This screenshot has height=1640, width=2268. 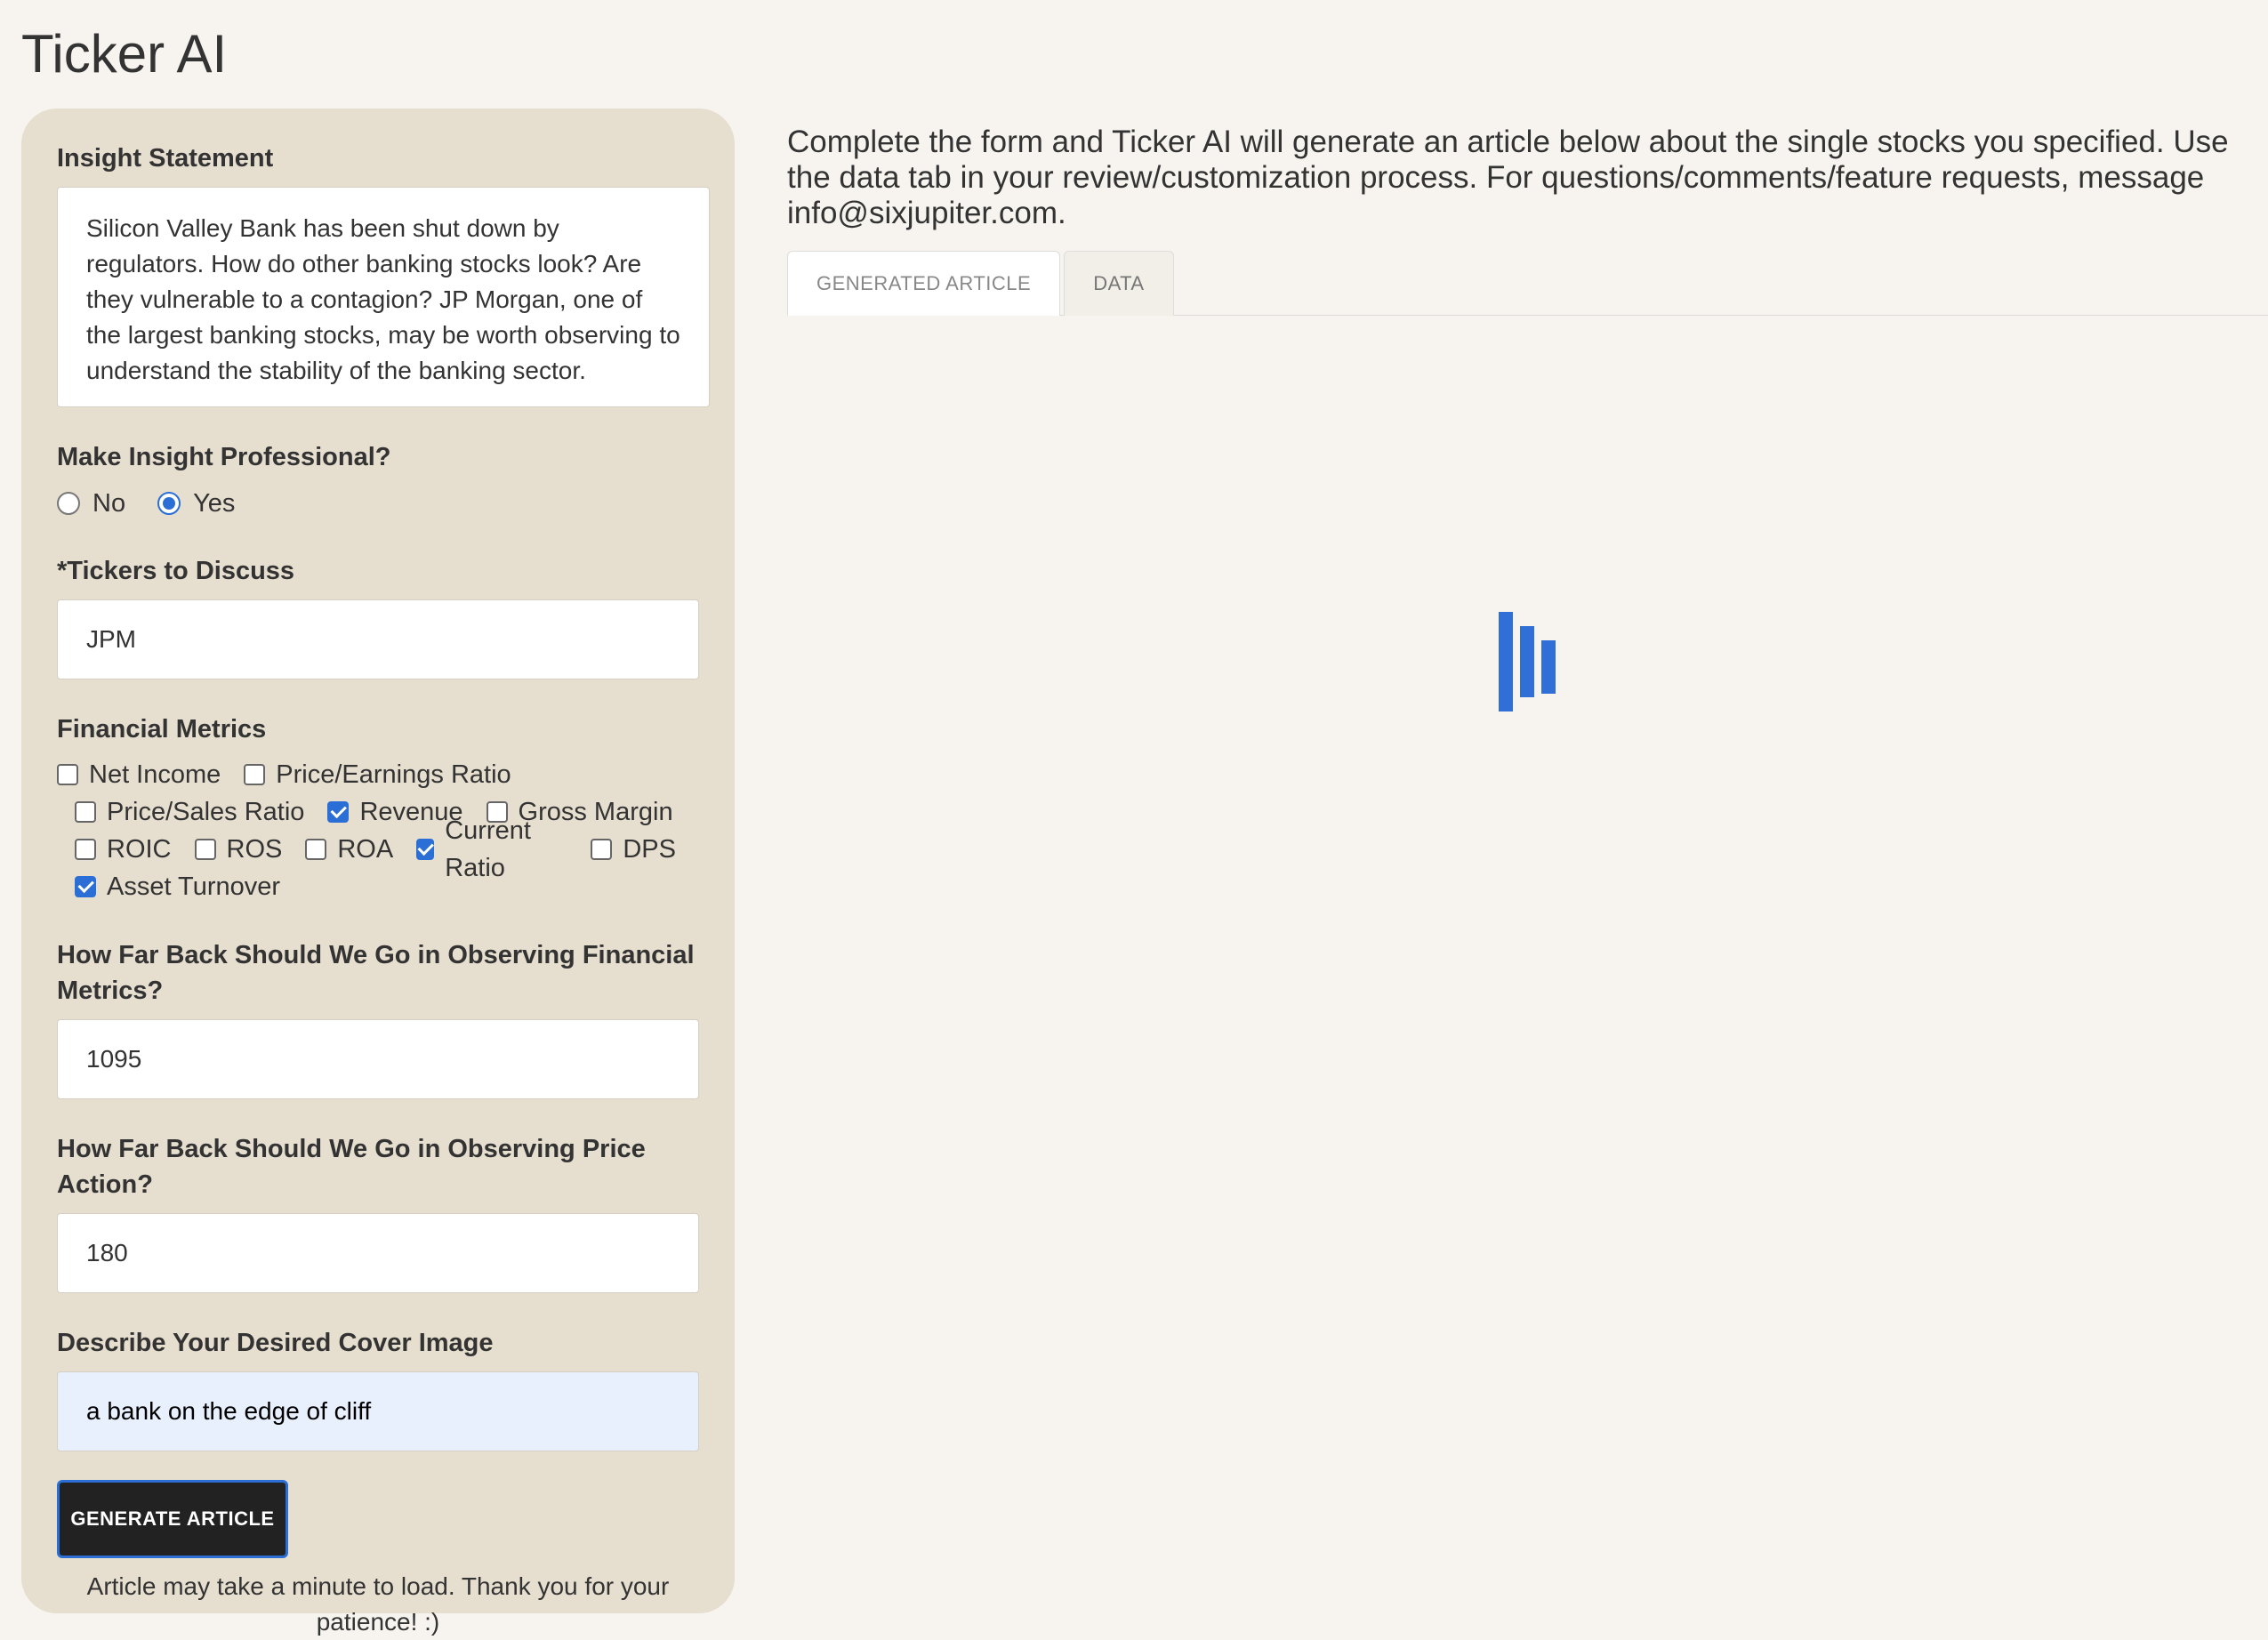 I want to click on metrics-label: Financial Metrics, so click(x=162, y=730).